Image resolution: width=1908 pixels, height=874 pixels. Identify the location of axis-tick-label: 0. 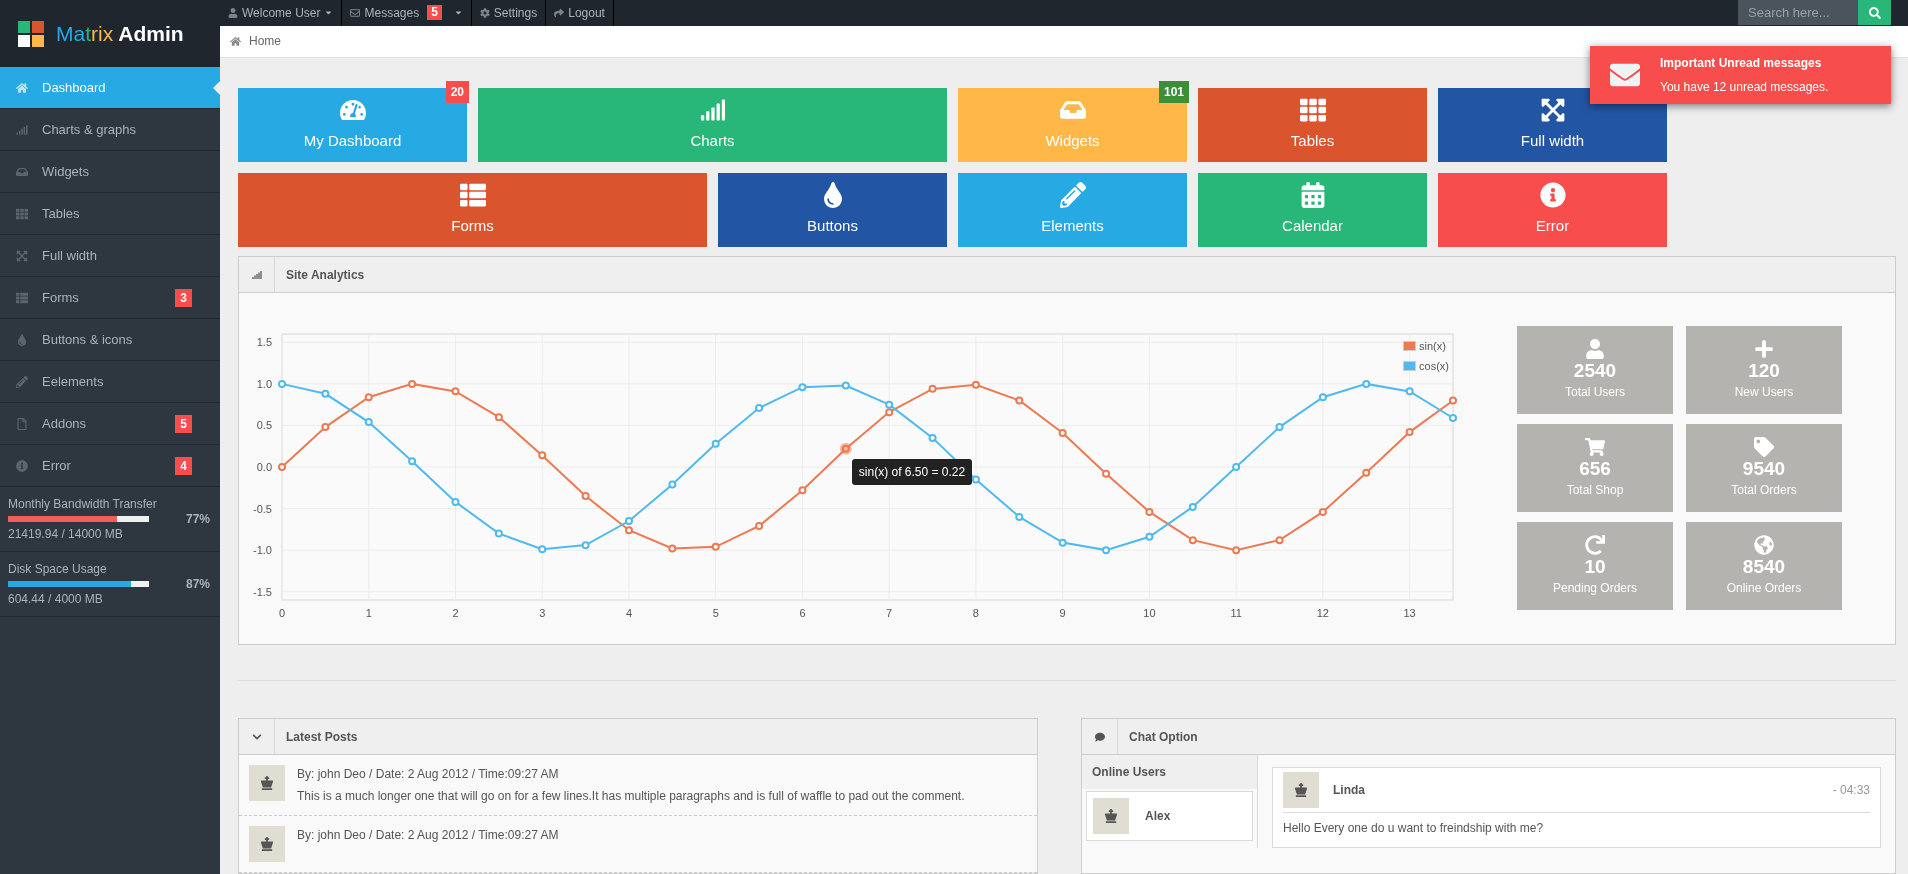
(282, 613).